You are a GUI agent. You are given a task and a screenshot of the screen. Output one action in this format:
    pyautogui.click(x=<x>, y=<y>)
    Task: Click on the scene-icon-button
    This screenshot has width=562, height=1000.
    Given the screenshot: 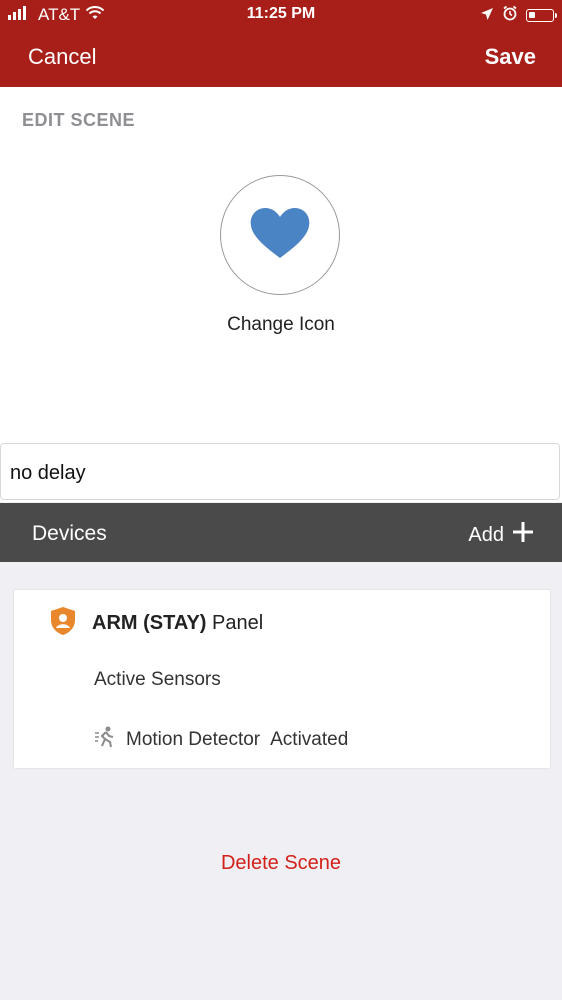 What is the action you would take?
    pyautogui.click(x=280, y=235)
    